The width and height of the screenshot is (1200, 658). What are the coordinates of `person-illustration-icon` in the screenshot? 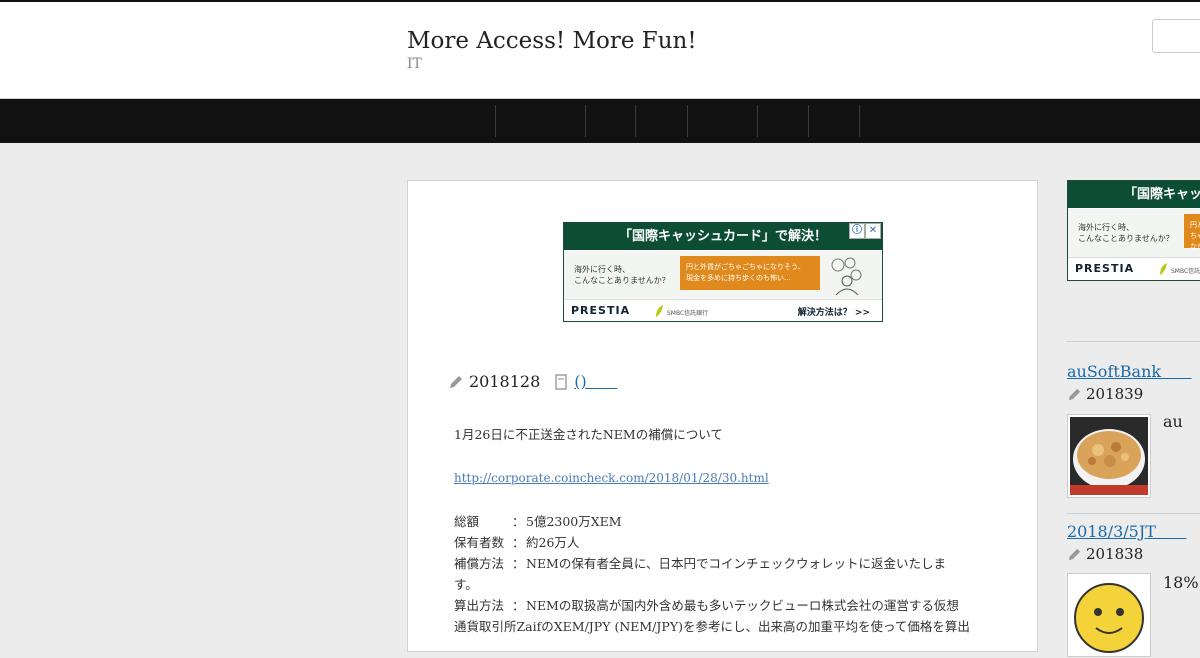 It's located at (846, 276).